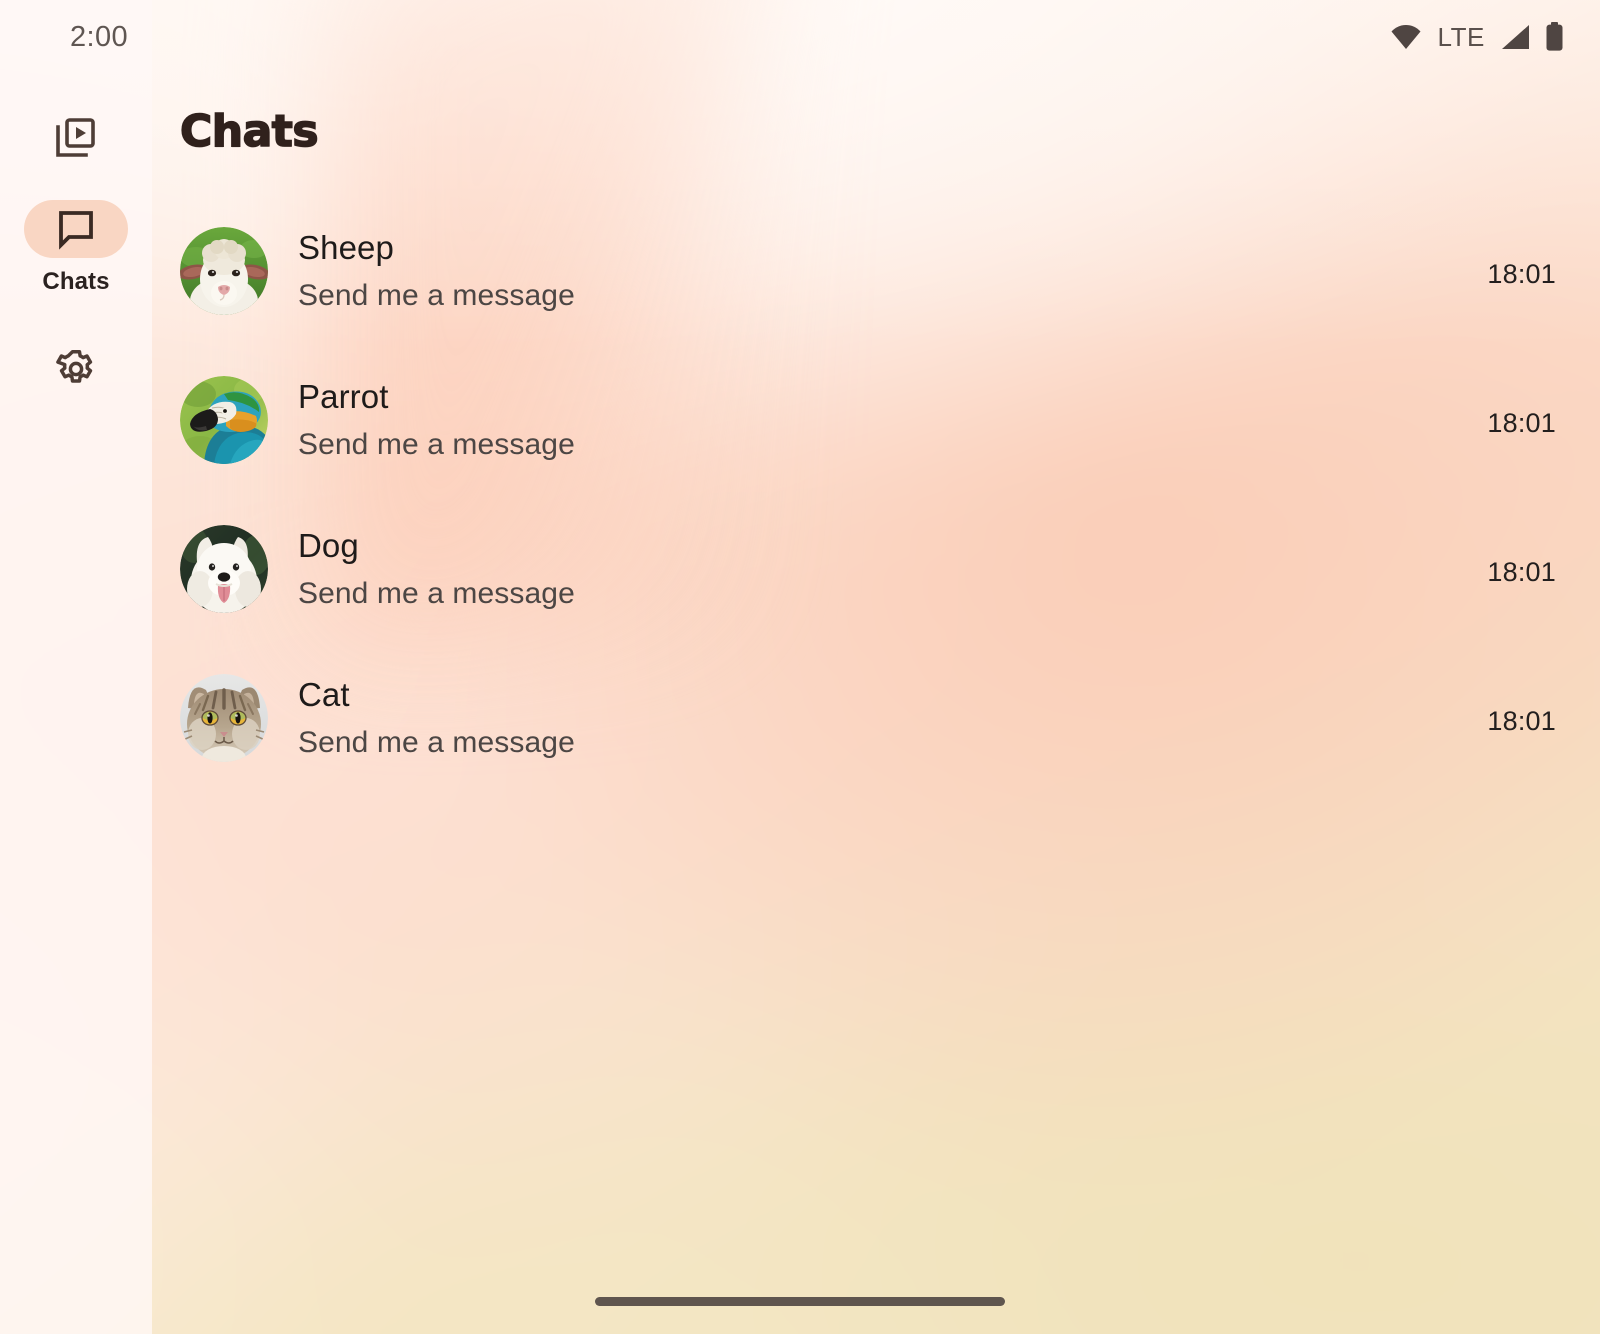  I want to click on video-library-icon, so click(76, 137).